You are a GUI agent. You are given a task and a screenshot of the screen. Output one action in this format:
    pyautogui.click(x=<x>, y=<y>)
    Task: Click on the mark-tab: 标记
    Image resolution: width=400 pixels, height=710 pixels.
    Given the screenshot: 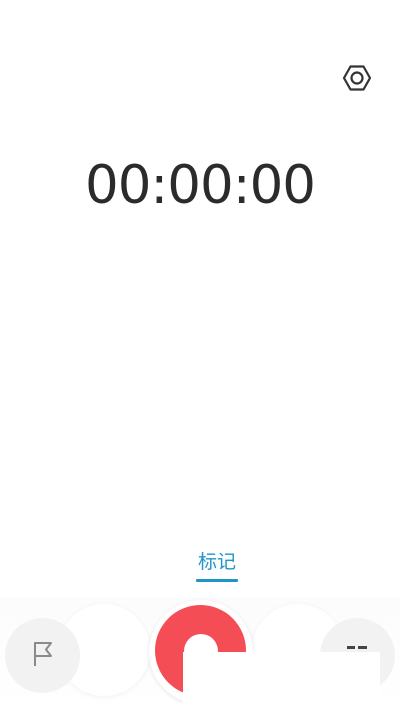 What is the action you would take?
    pyautogui.click(x=217, y=562)
    